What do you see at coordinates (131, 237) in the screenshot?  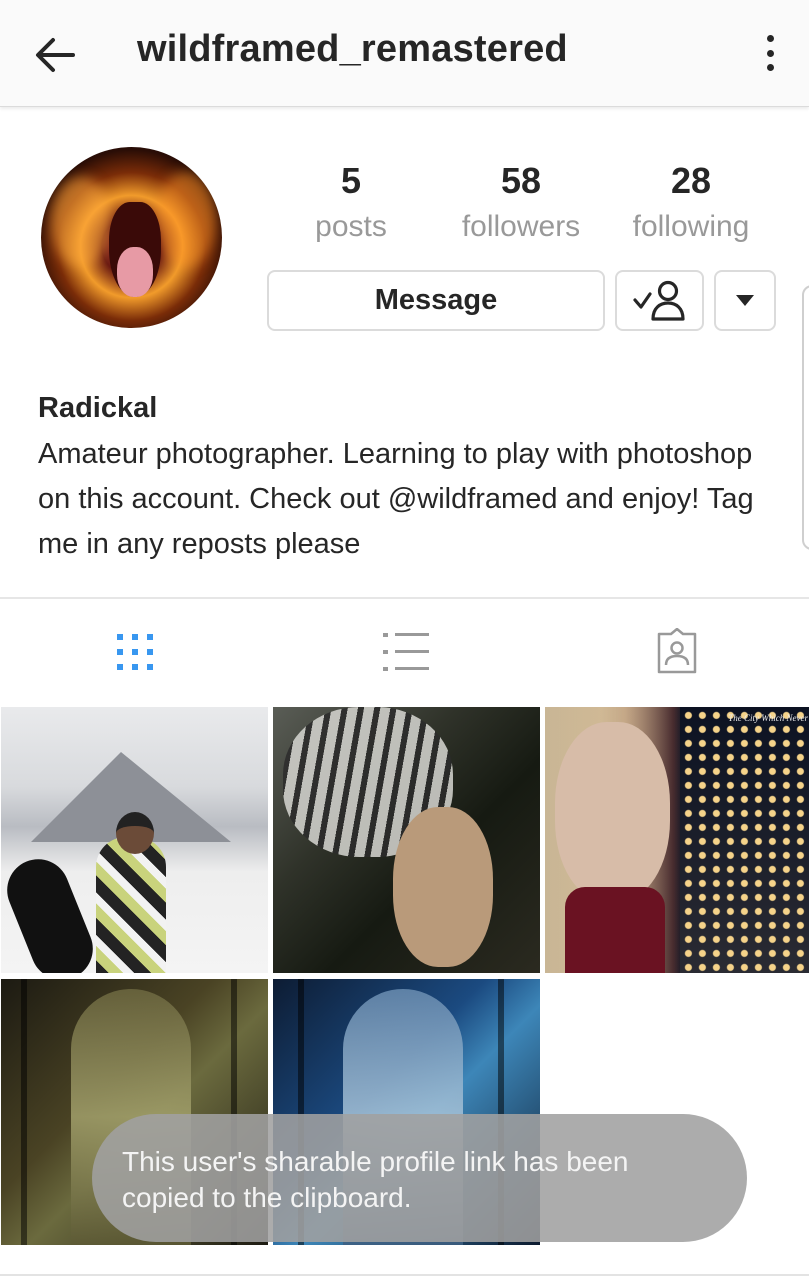 I see `profile-avatar` at bounding box center [131, 237].